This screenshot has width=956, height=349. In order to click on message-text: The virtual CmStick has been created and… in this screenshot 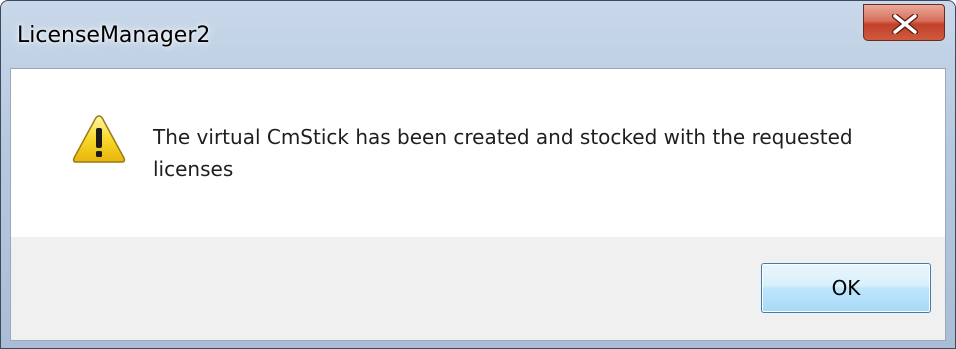, I will do `click(503, 153)`.